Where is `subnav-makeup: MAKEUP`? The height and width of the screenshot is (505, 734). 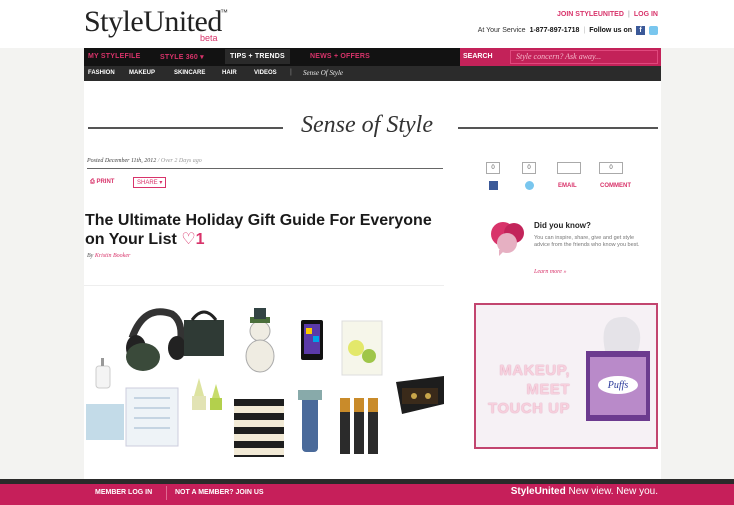
subnav-makeup: MAKEUP is located at coordinates (142, 73).